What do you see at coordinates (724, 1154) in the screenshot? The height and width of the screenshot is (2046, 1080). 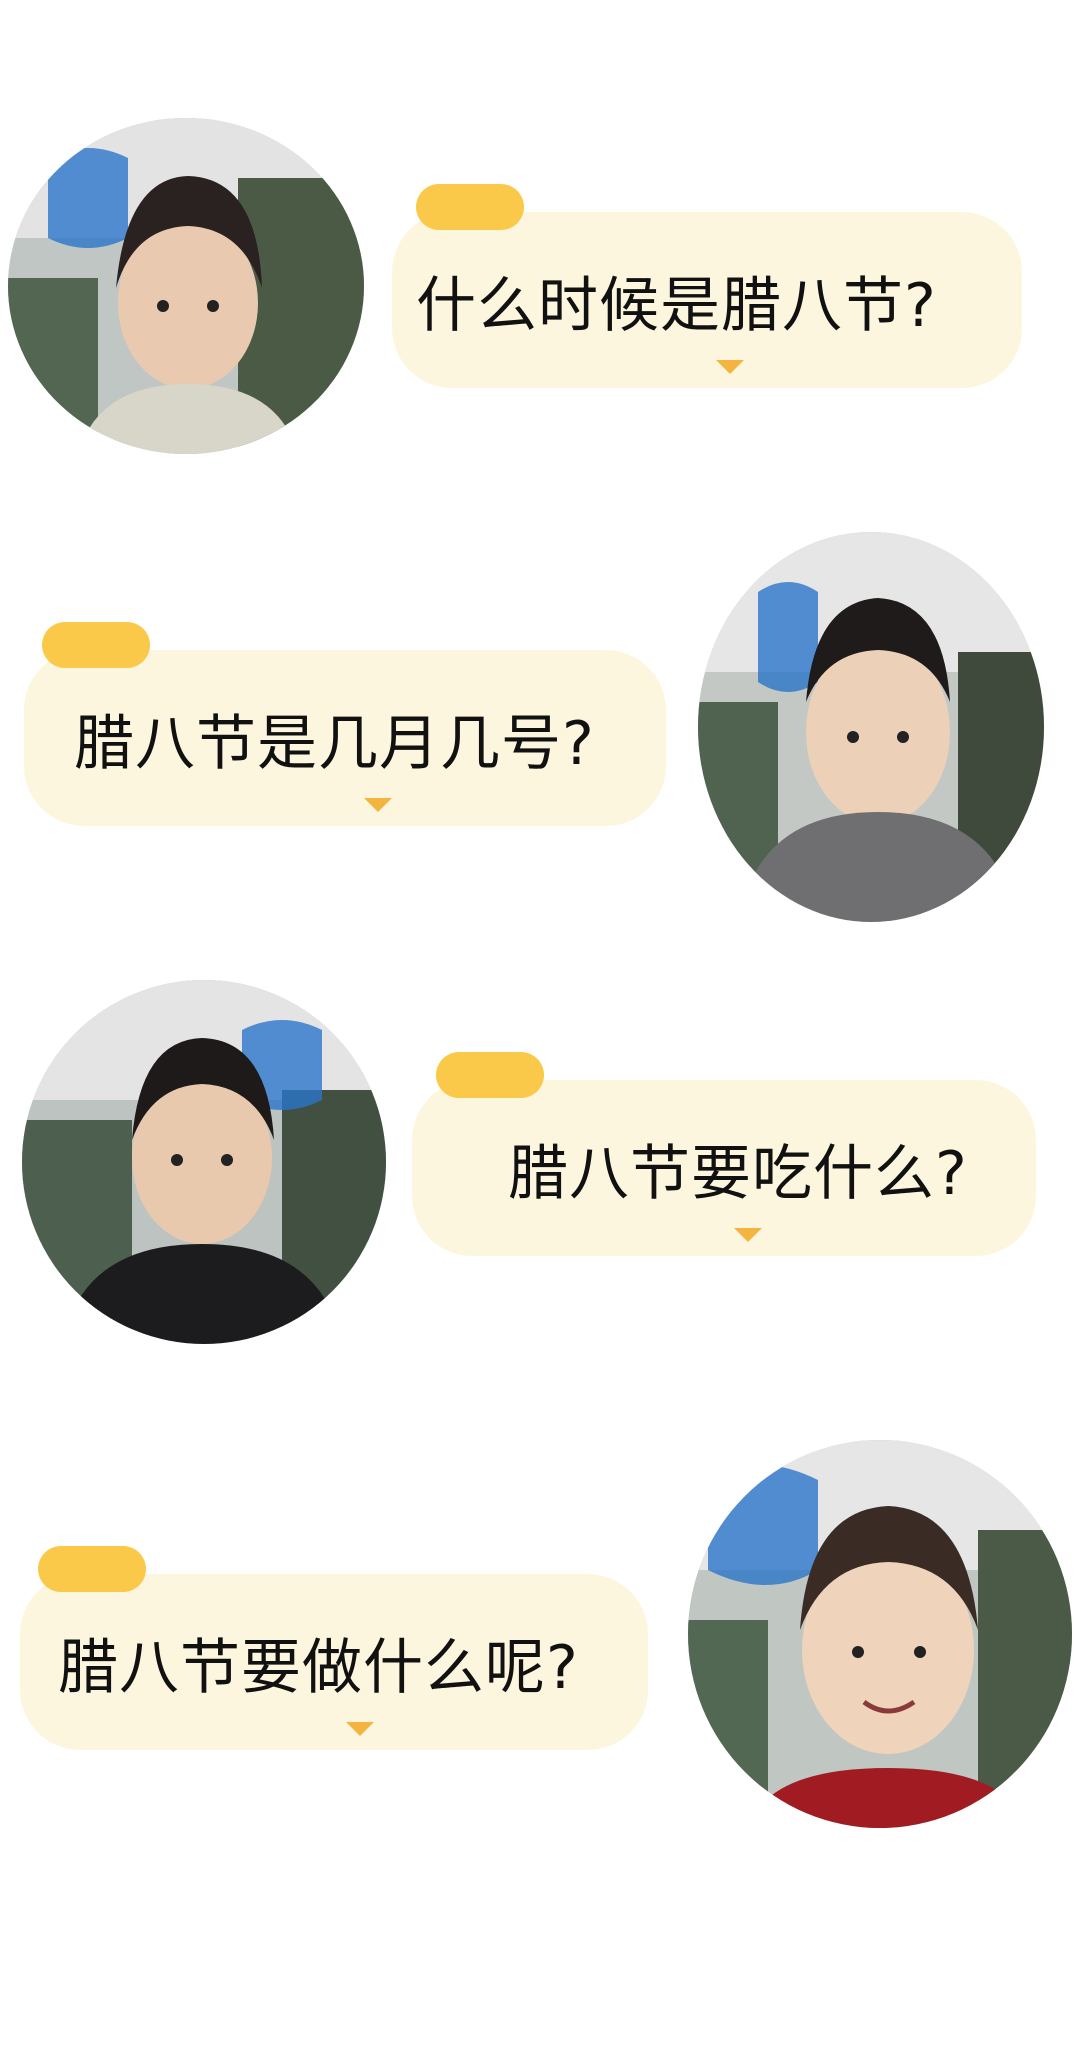 I see `speech-bubble-3: 腊八节要吃什么?` at bounding box center [724, 1154].